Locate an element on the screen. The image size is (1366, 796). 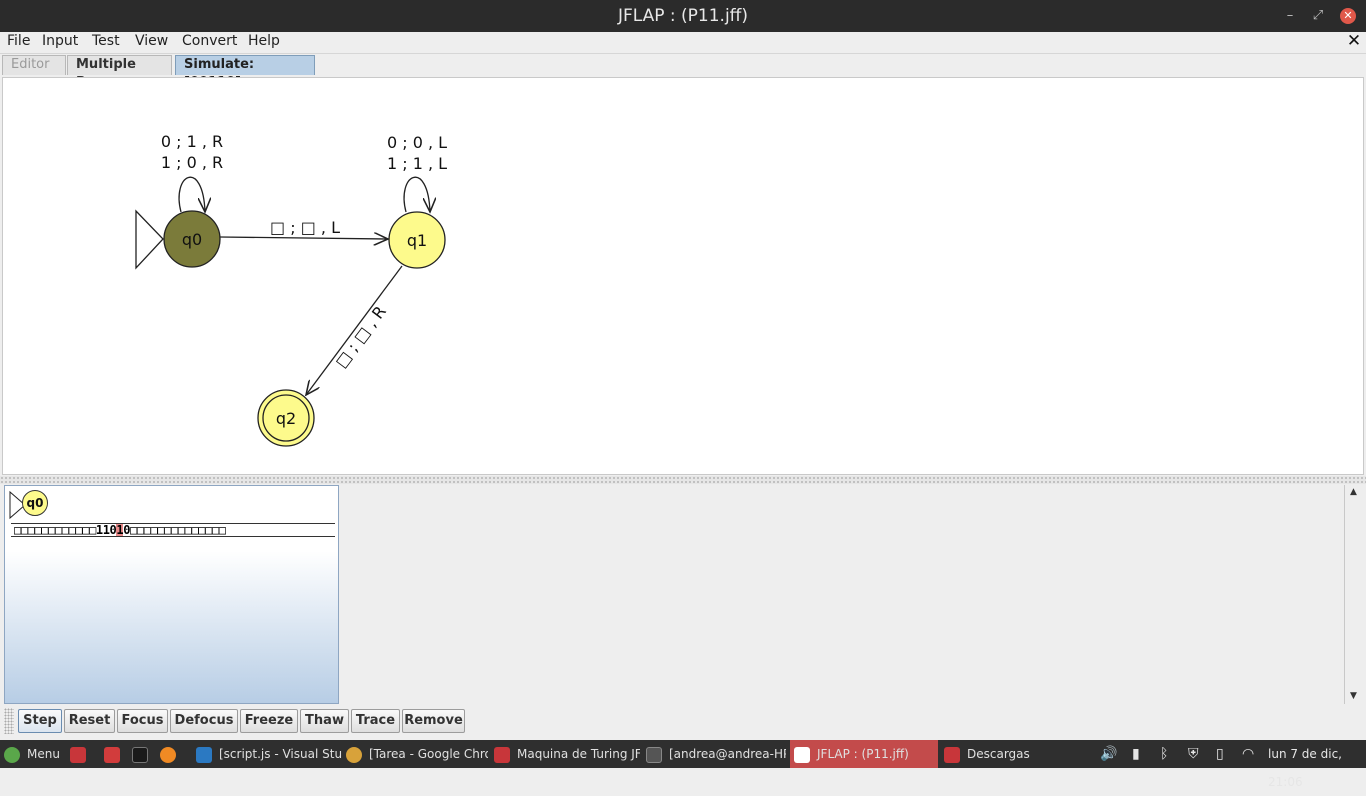
window-title: JFLAP : (P11.jff) is located at coordinates (683, 16).